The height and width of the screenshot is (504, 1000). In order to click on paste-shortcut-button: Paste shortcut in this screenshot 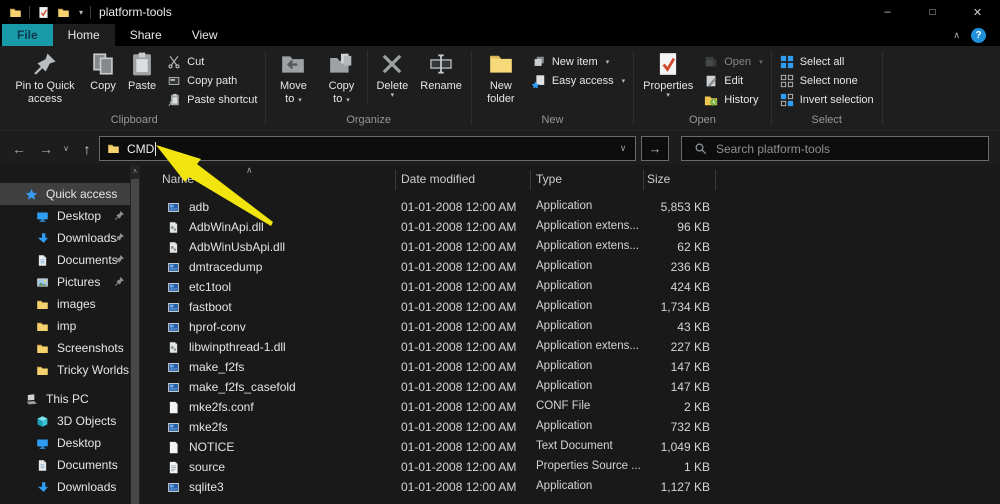, I will do `click(212, 99)`.